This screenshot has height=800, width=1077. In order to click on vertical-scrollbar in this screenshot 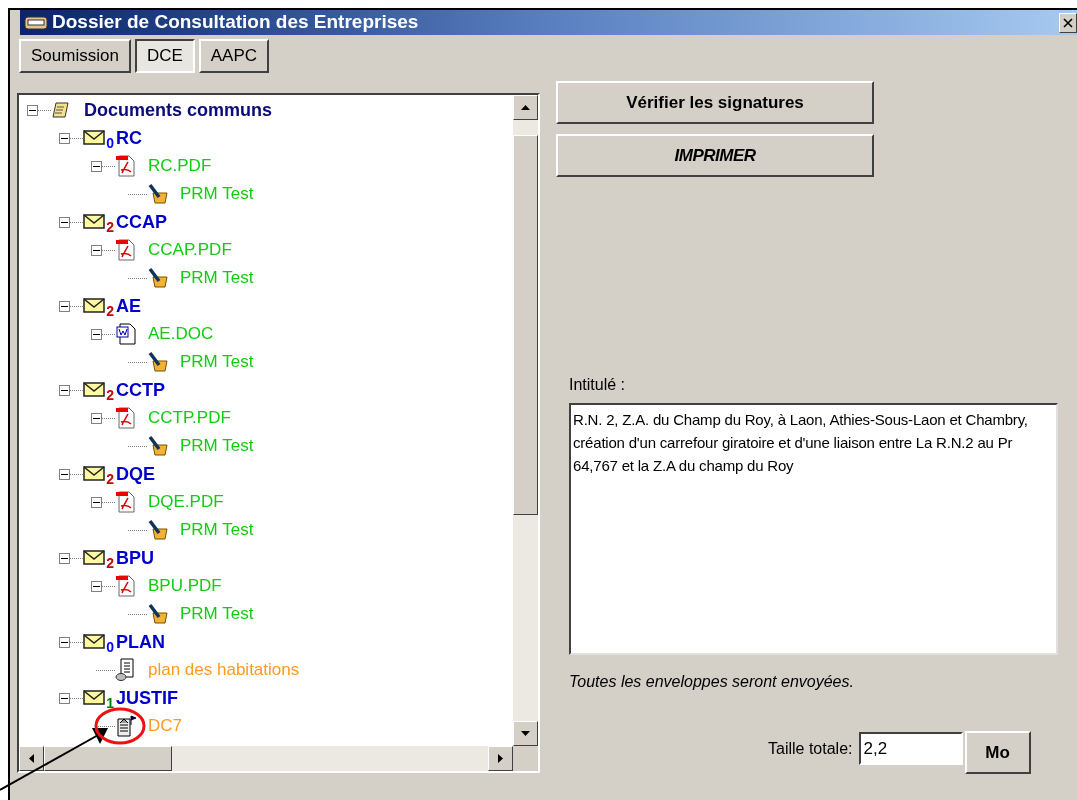, I will do `click(525, 420)`.